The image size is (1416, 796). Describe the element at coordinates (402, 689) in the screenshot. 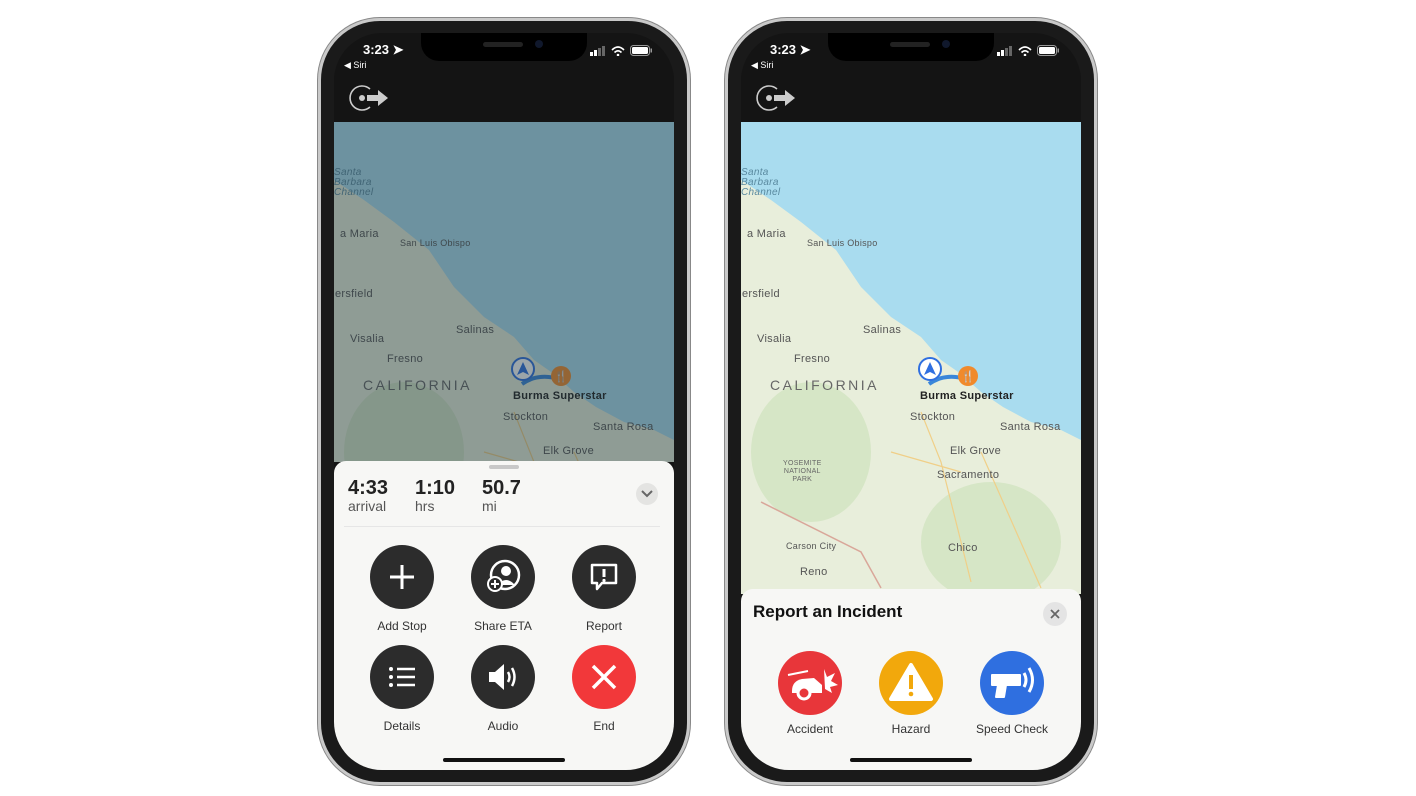

I see `details-button: Details` at that location.